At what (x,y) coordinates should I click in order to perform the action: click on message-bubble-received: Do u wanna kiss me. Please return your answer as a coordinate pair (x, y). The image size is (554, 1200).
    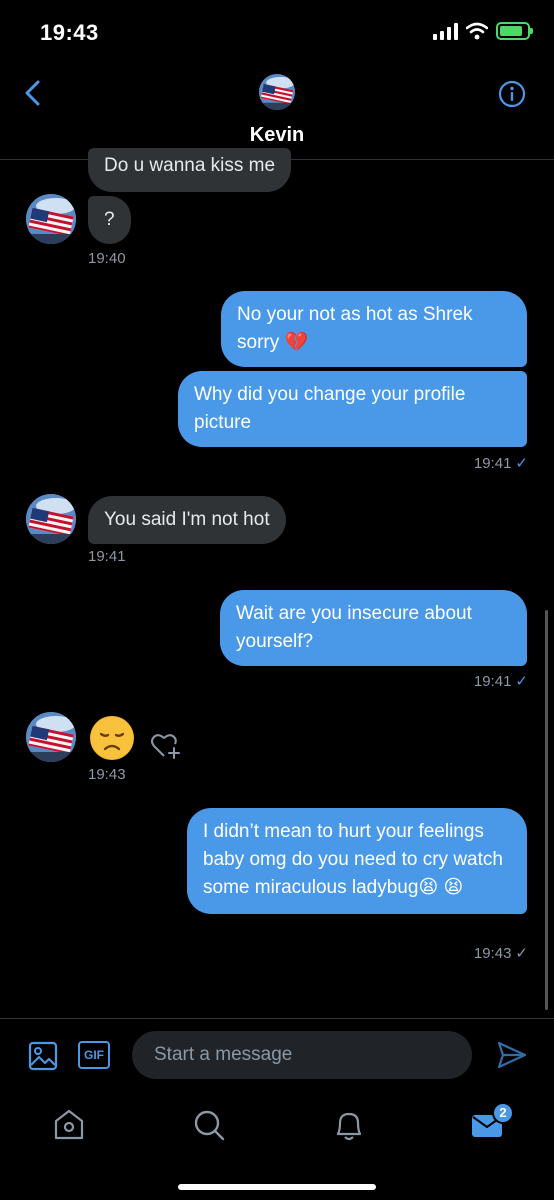
    Looking at the image, I should click on (190, 170).